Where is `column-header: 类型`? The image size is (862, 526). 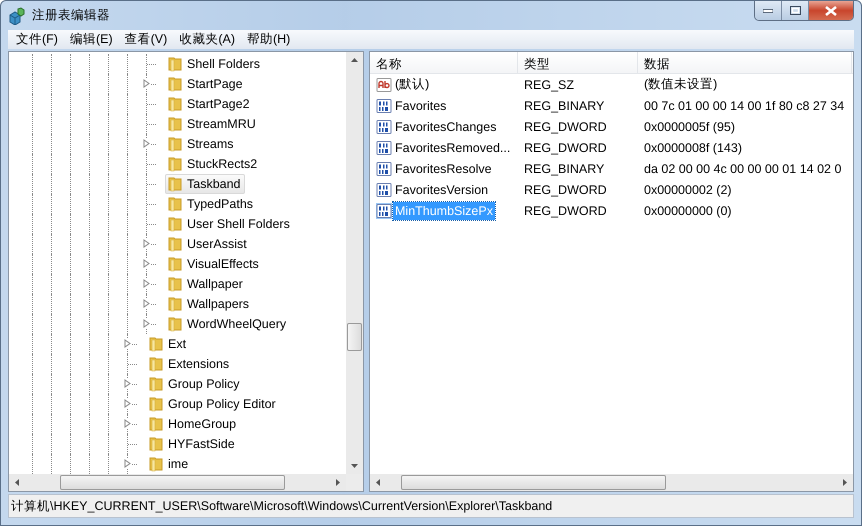 column-header: 类型 is located at coordinates (578, 62).